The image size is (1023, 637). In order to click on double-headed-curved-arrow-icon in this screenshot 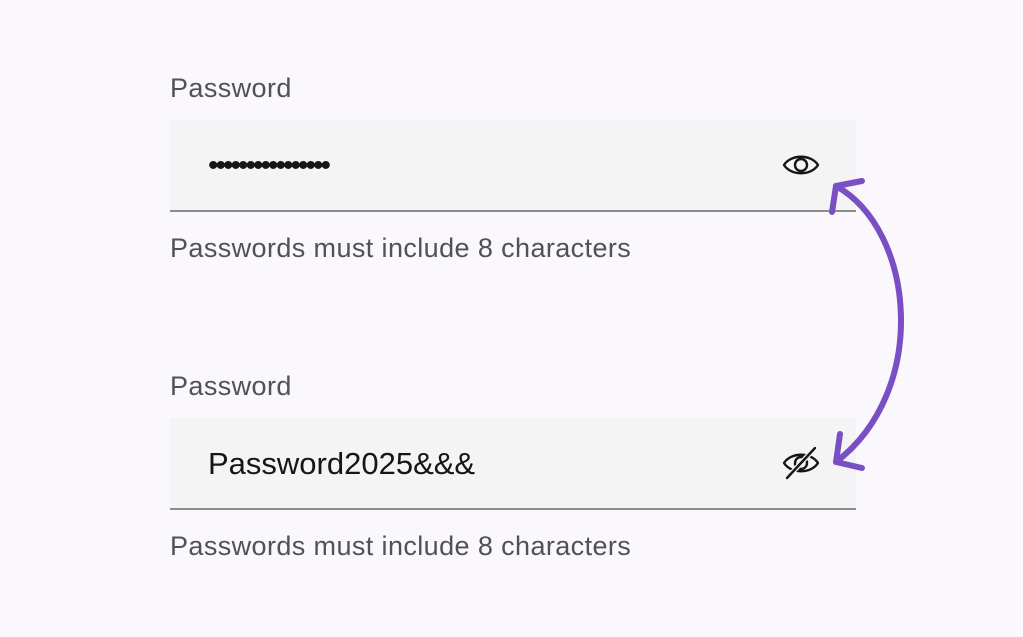, I will do `click(866, 324)`.